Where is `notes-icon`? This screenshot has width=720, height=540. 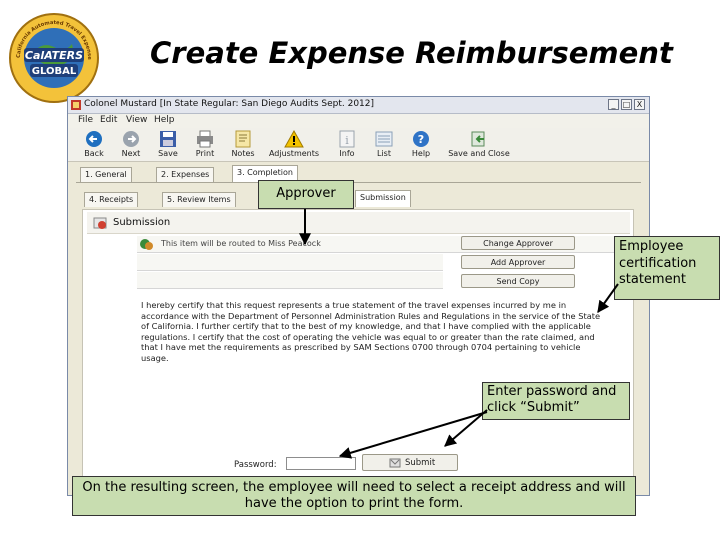
notes-icon is located at coordinates (243, 139).